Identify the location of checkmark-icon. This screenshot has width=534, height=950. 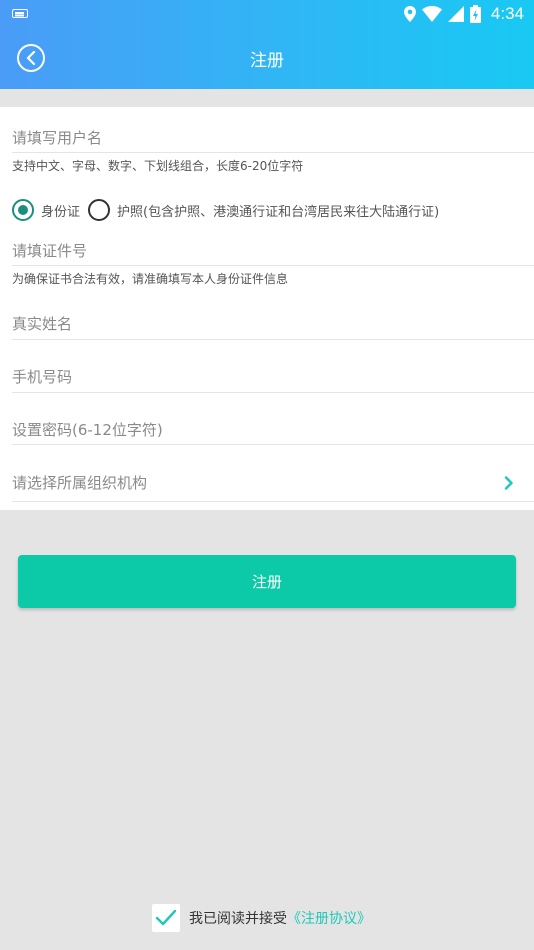
(166, 917).